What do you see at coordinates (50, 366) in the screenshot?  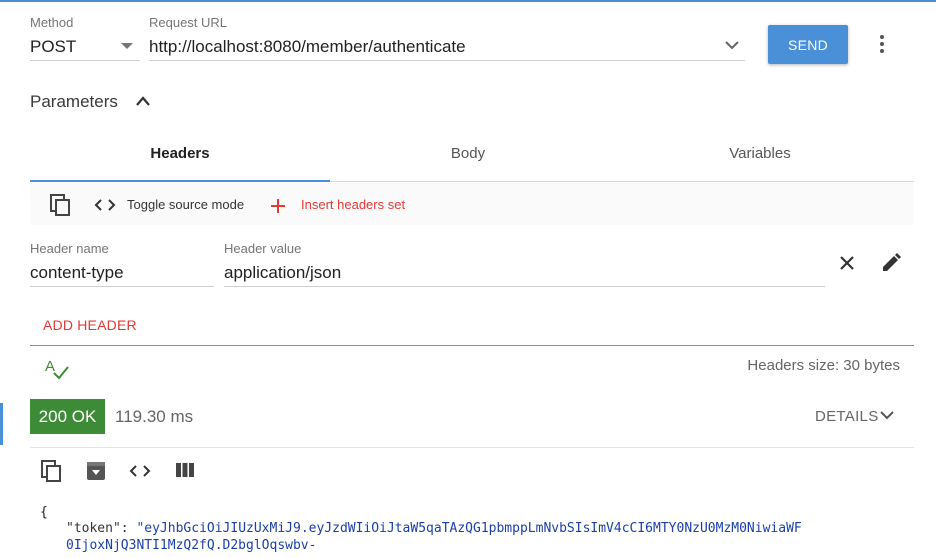 I see `svg-text: A` at bounding box center [50, 366].